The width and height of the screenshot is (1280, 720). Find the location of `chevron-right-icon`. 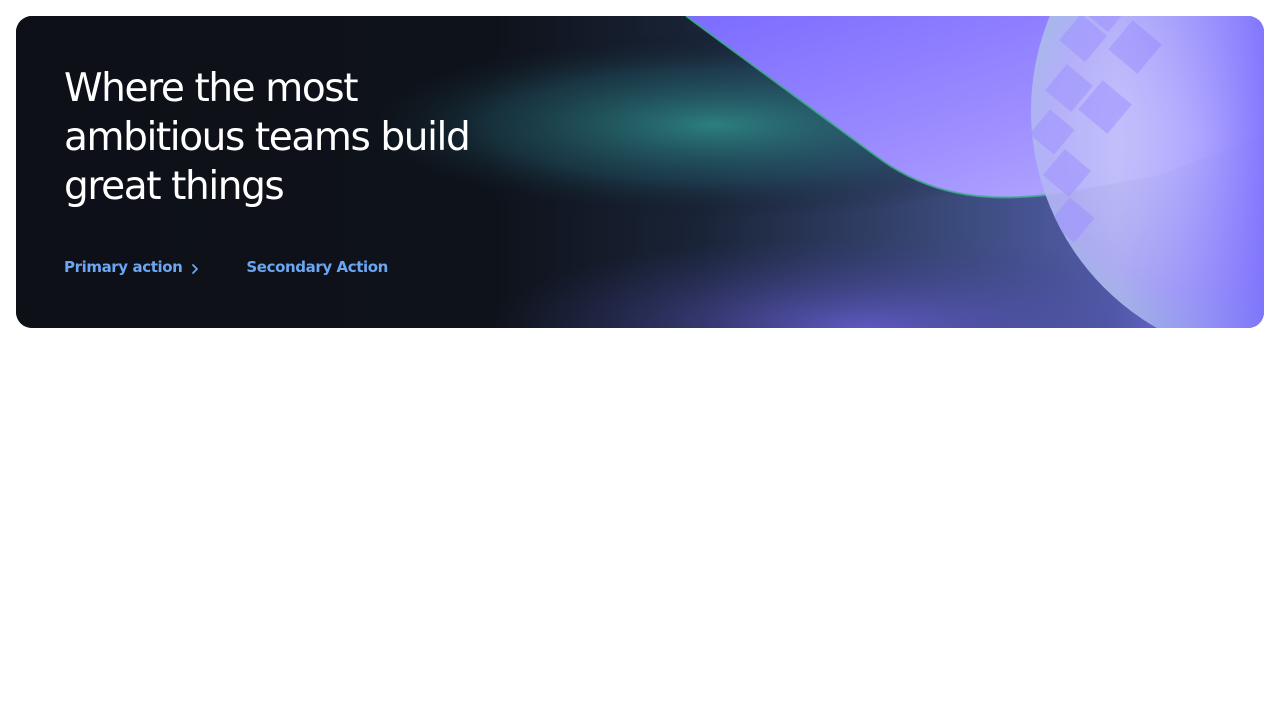

chevron-right-icon is located at coordinates (195, 267).